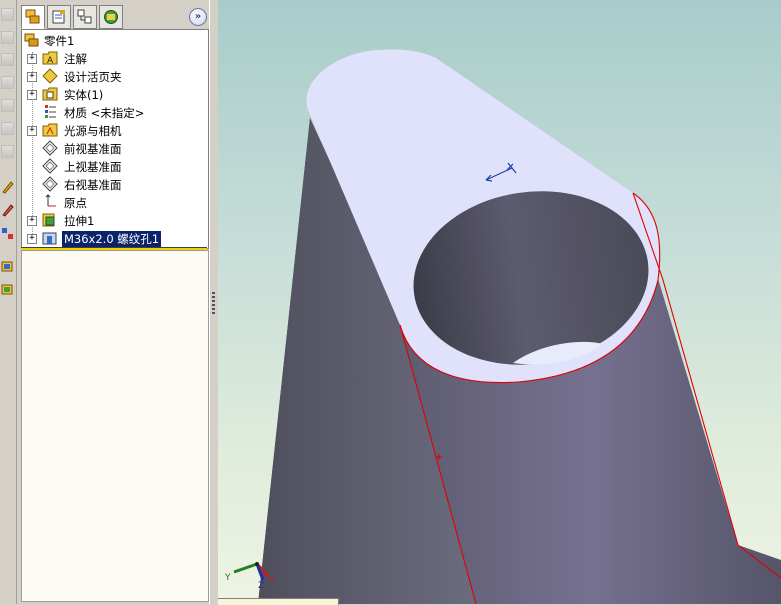 The width and height of the screenshot is (781, 605). Describe the element at coordinates (50, 61) in the screenshot. I see `svg-text: A` at that location.